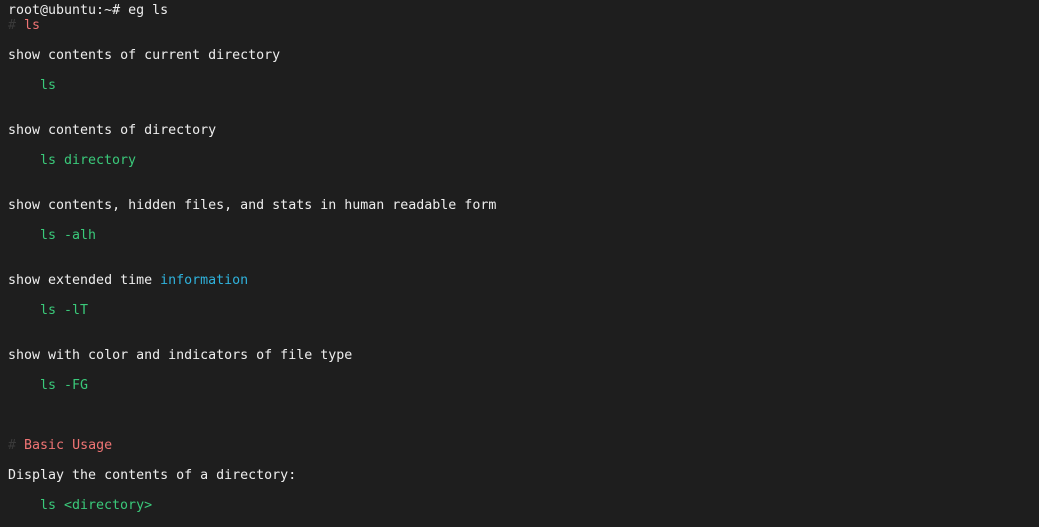 The image size is (1039, 527). Describe the element at coordinates (112, 130) in the screenshot. I see `example-description: show contents of directory` at that location.